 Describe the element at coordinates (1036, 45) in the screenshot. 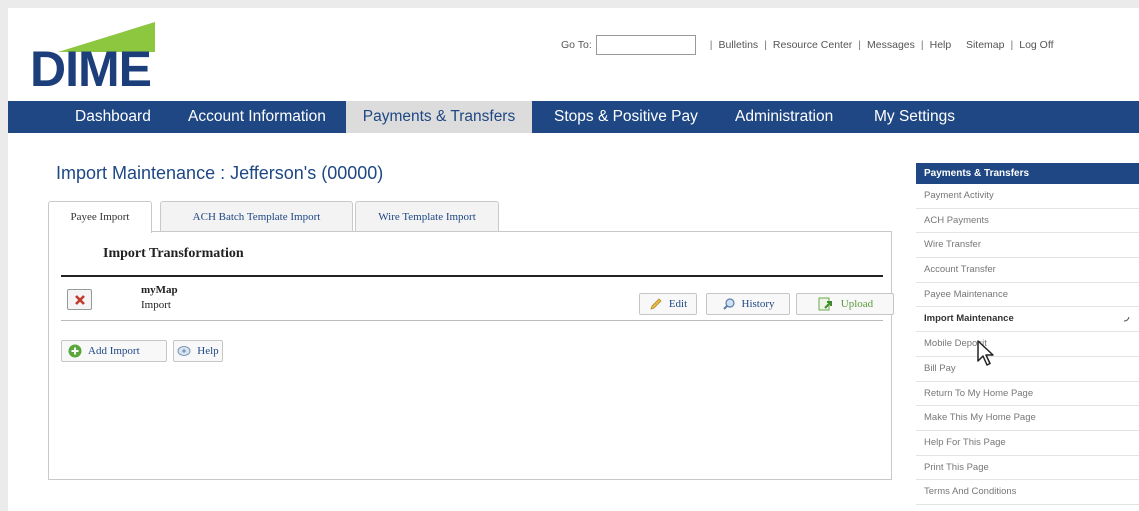

I see `log-off-link: Log Off` at that location.